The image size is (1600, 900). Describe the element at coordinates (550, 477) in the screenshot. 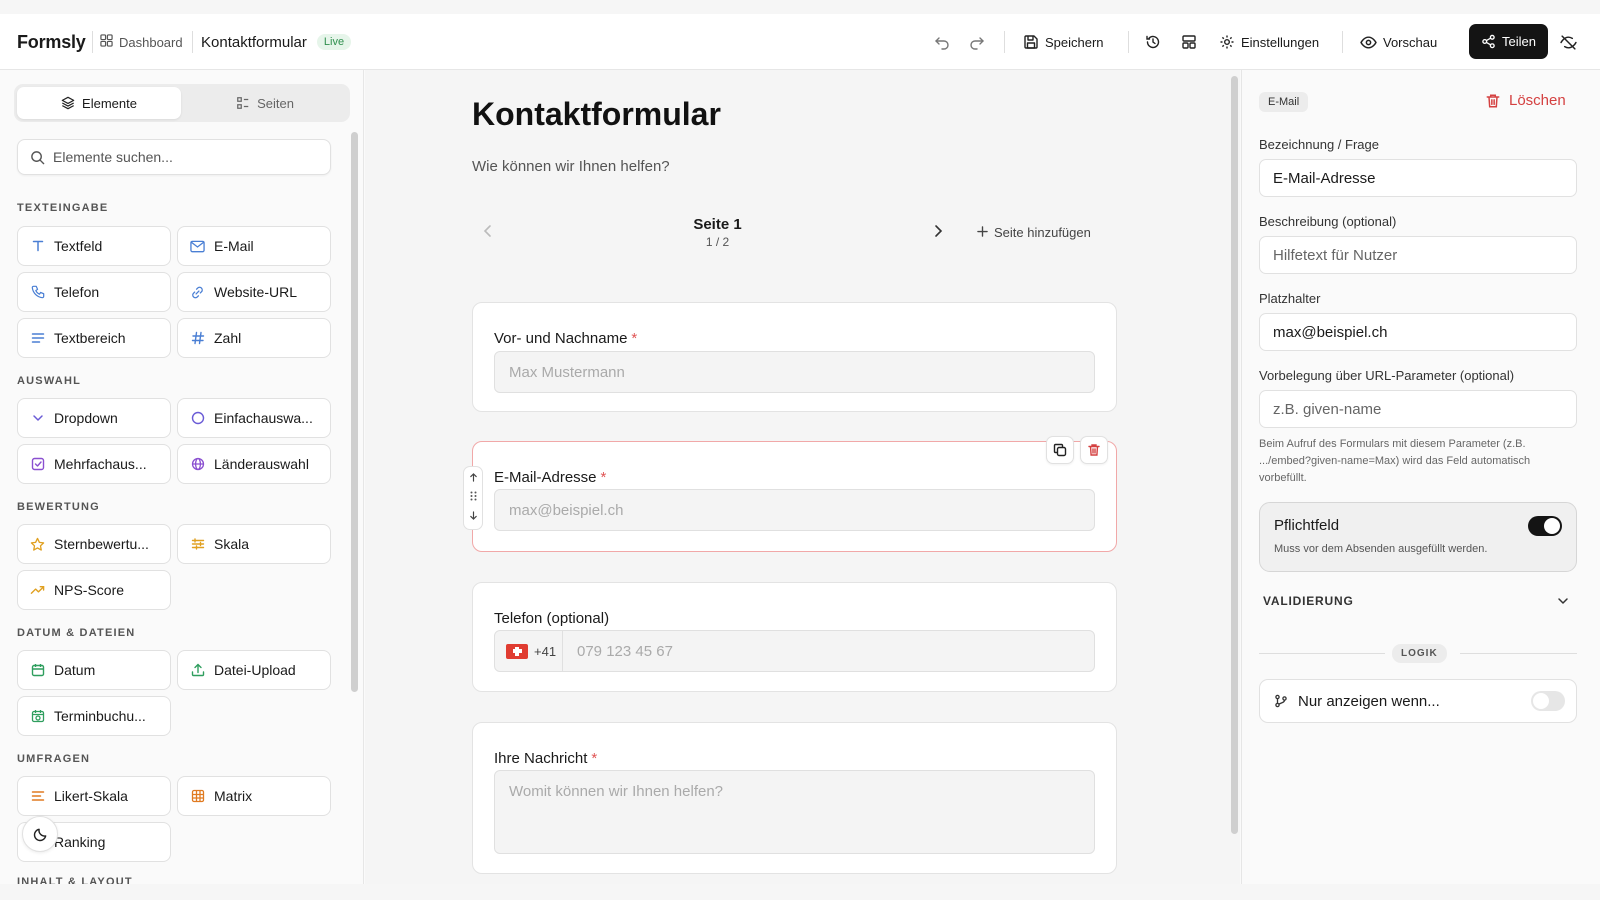

I see `field-label: E-Mail-Adresse *` at that location.